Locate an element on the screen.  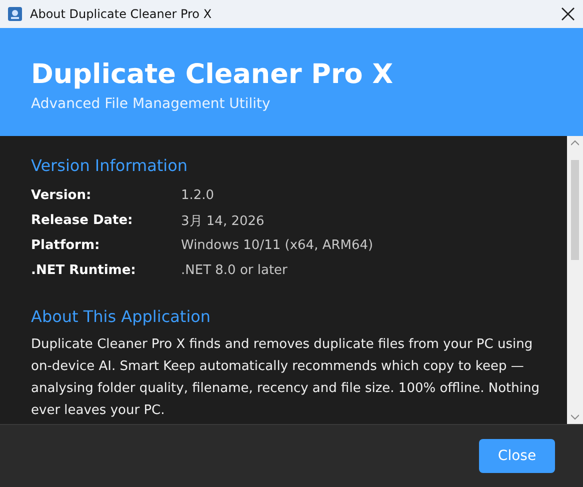
section-heading: About This Application is located at coordinates (121, 316).